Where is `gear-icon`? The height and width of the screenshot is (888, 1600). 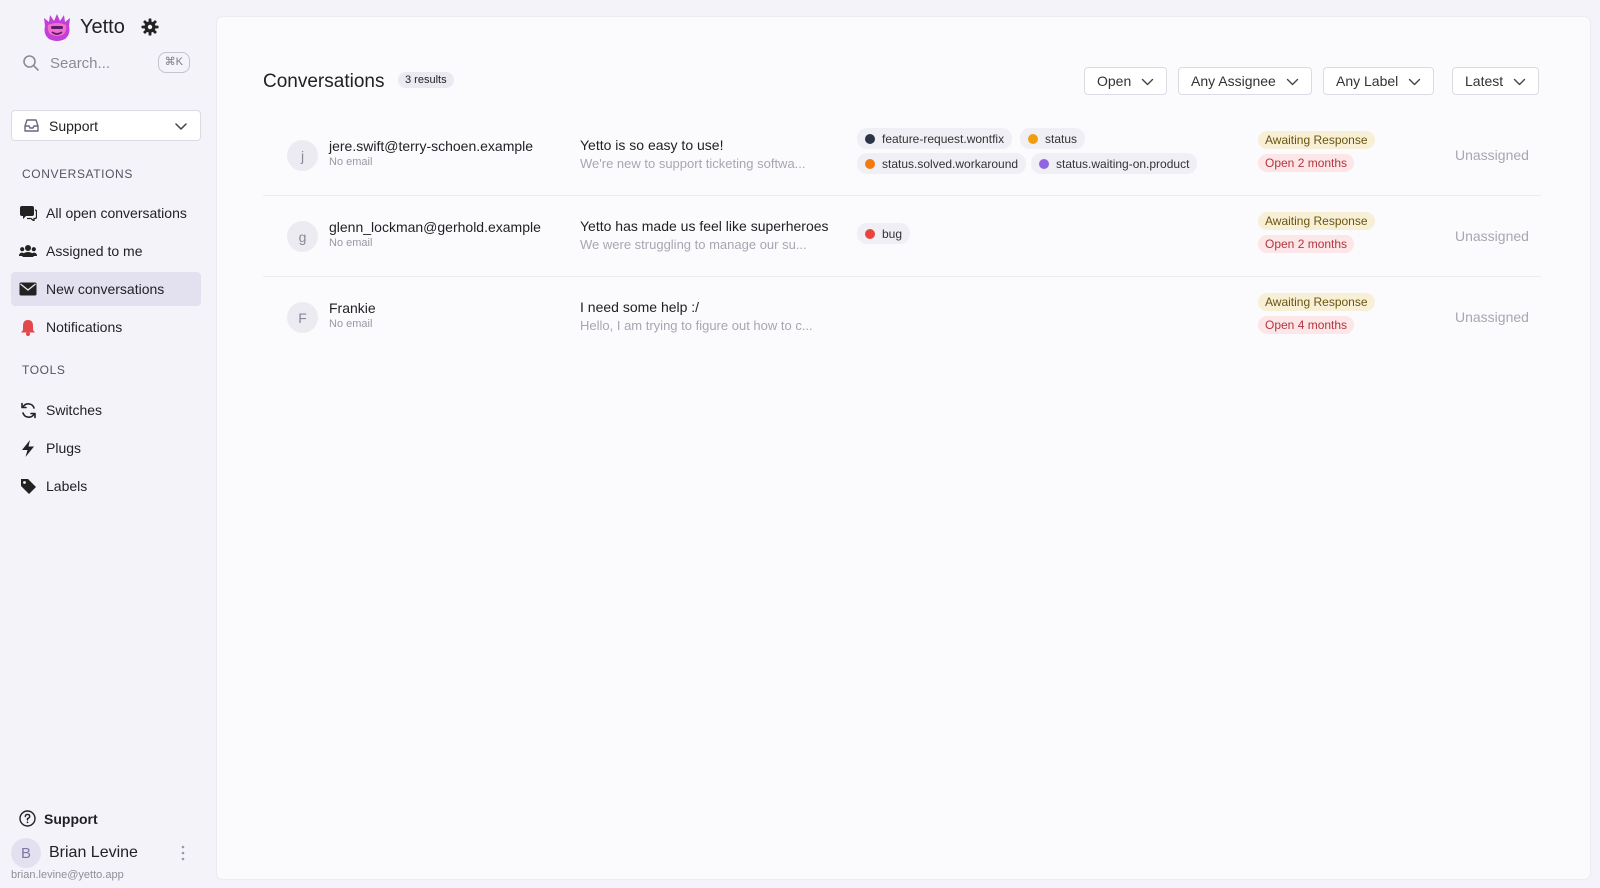
gear-icon is located at coordinates (150, 27).